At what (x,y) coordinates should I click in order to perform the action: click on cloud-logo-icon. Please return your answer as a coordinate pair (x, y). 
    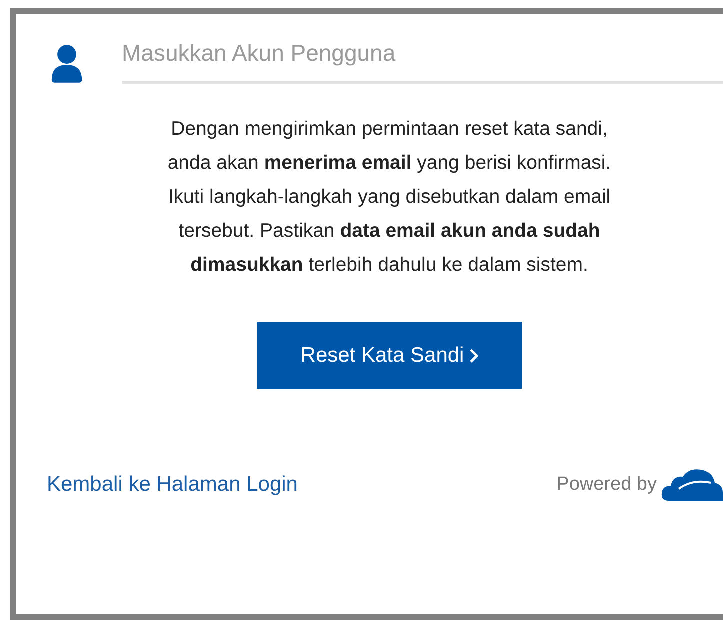
    Looking at the image, I should click on (692, 485).